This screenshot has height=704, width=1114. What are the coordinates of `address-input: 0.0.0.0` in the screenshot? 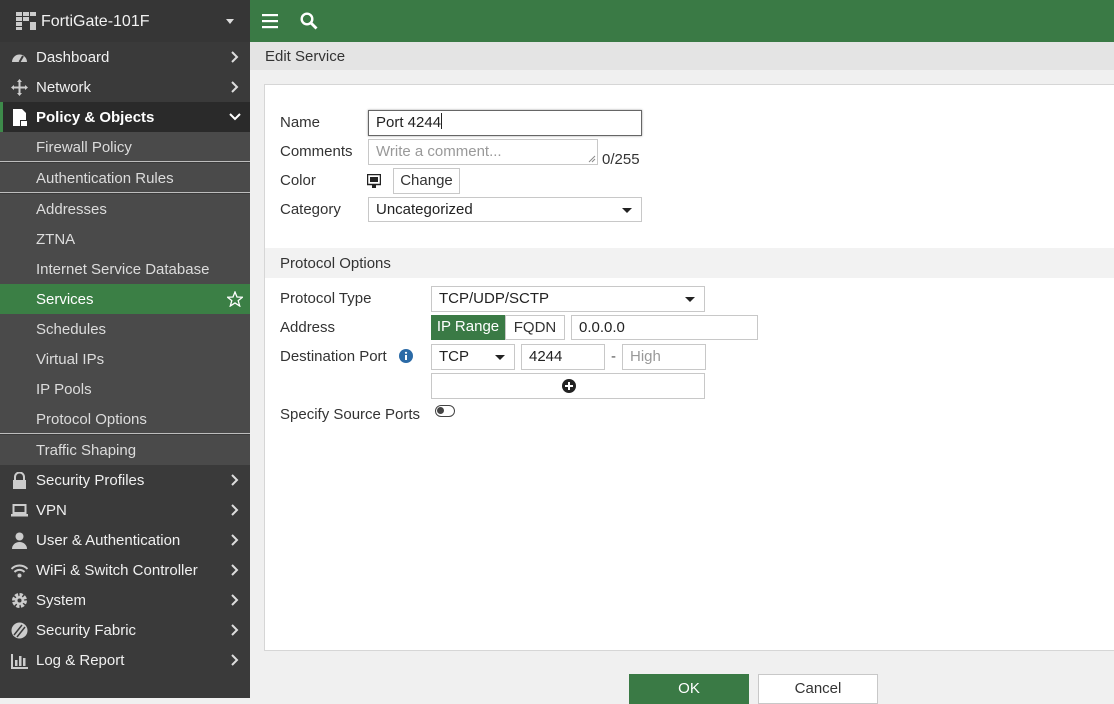 It's located at (664, 327).